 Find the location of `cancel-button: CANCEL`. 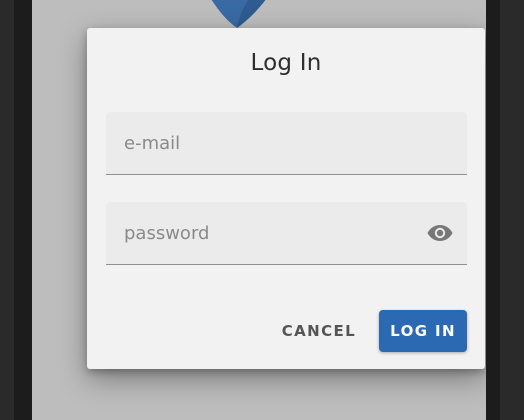

cancel-button: CANCEL is located at coordinates (319, 331).